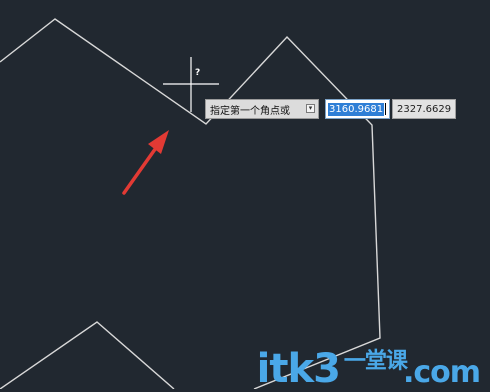  I want to click on watermark-suffix: 一堂课, so click(375, 361).